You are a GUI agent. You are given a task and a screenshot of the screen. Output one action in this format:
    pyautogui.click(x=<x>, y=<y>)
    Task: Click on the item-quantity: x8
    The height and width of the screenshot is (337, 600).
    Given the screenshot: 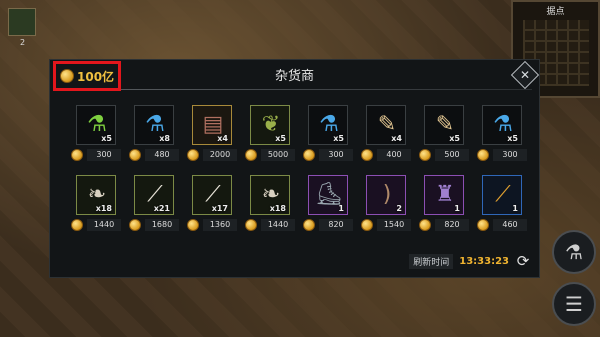 What is the action you would take?
    pyautogui.click(x=164, y=138)
    